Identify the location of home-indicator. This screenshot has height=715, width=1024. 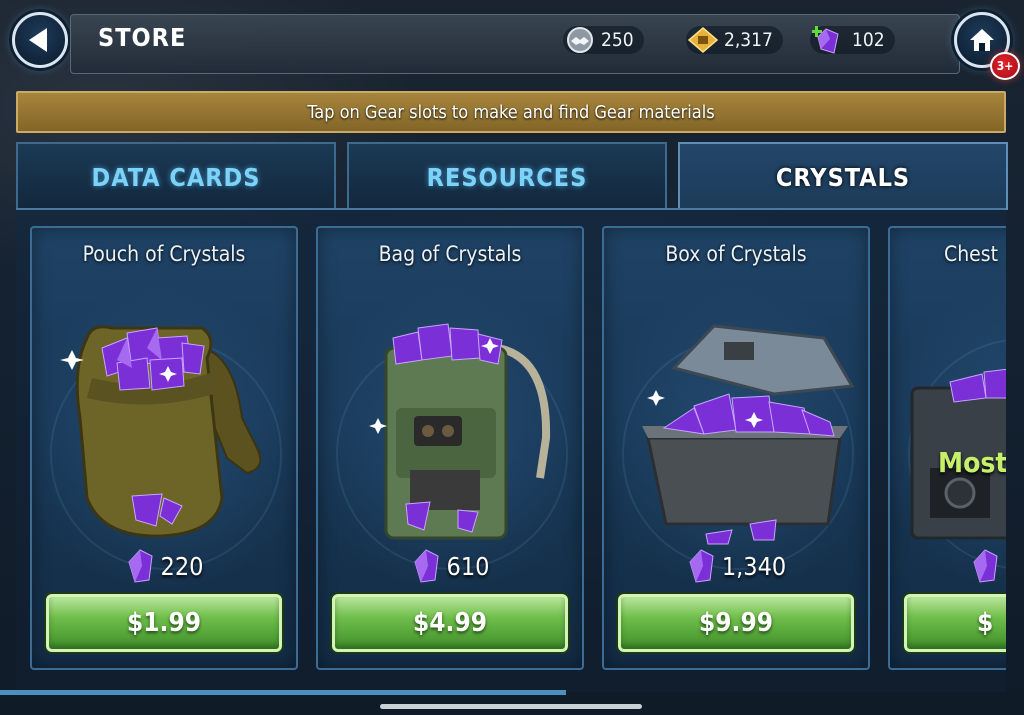
(511, 706).